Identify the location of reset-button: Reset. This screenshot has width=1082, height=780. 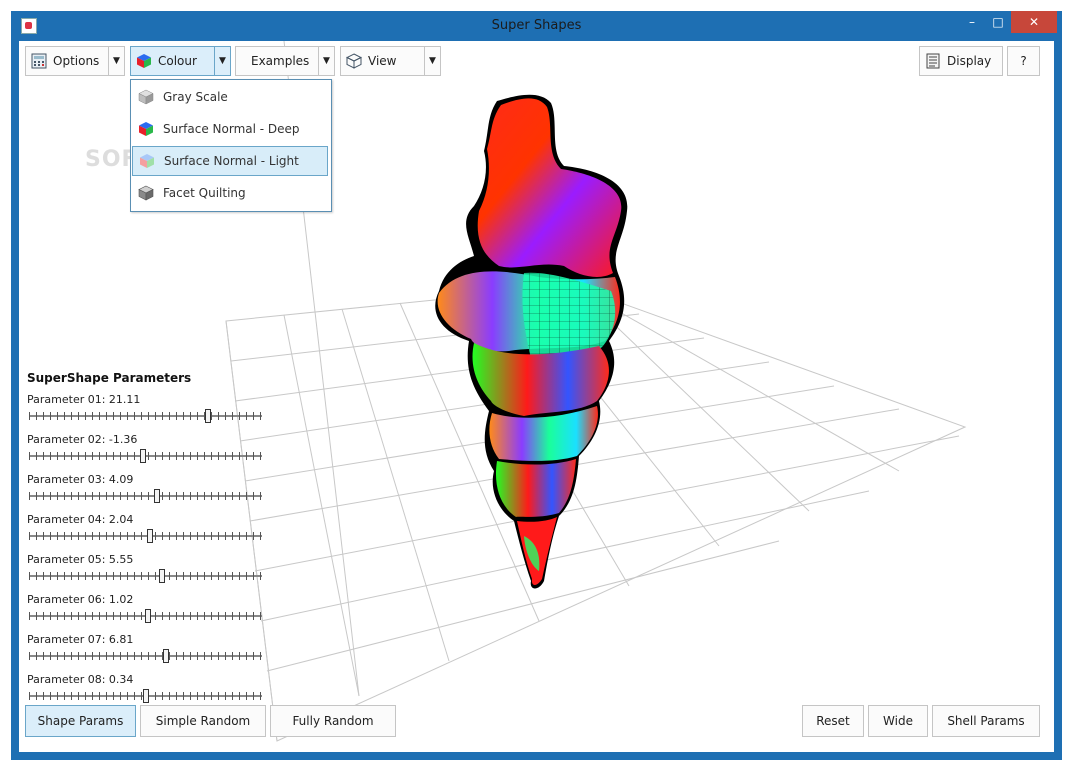
(833, 721).